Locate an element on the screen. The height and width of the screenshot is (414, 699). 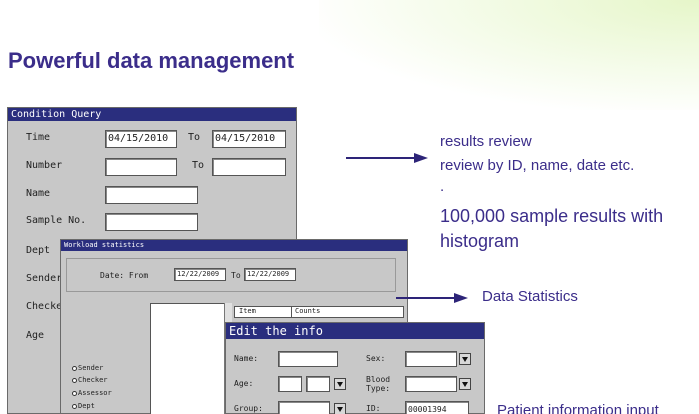
age-label: Age is located at coordinates (35, 335).